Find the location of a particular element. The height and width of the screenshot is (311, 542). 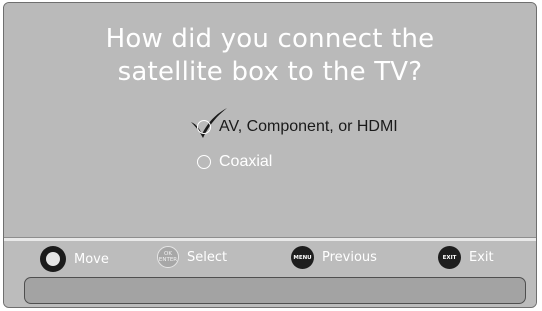

question-line-2: satellite box to the TV? is located at coordinates (270, 72).